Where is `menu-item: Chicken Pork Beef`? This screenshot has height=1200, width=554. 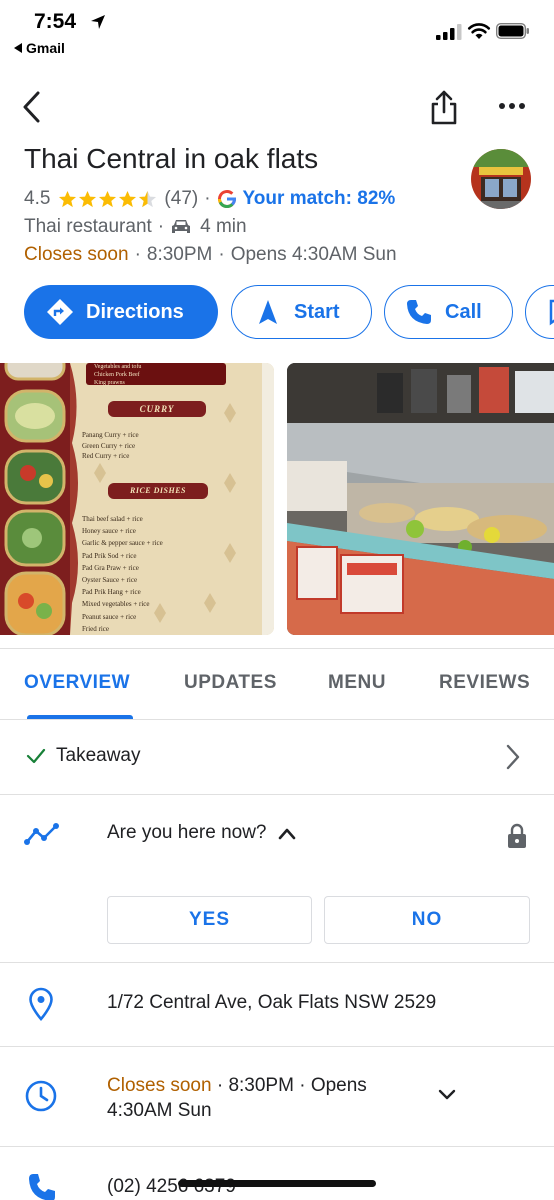
menu-item: Chicken Pork Beef is located at coordinates (117, 375).